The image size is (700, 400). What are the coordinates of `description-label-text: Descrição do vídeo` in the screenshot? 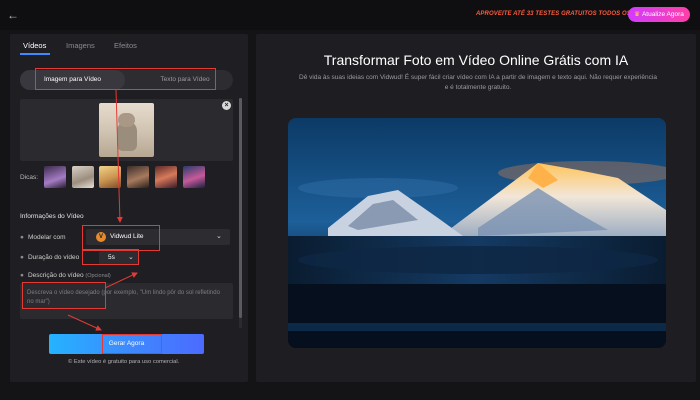 It's located at (55, 275).